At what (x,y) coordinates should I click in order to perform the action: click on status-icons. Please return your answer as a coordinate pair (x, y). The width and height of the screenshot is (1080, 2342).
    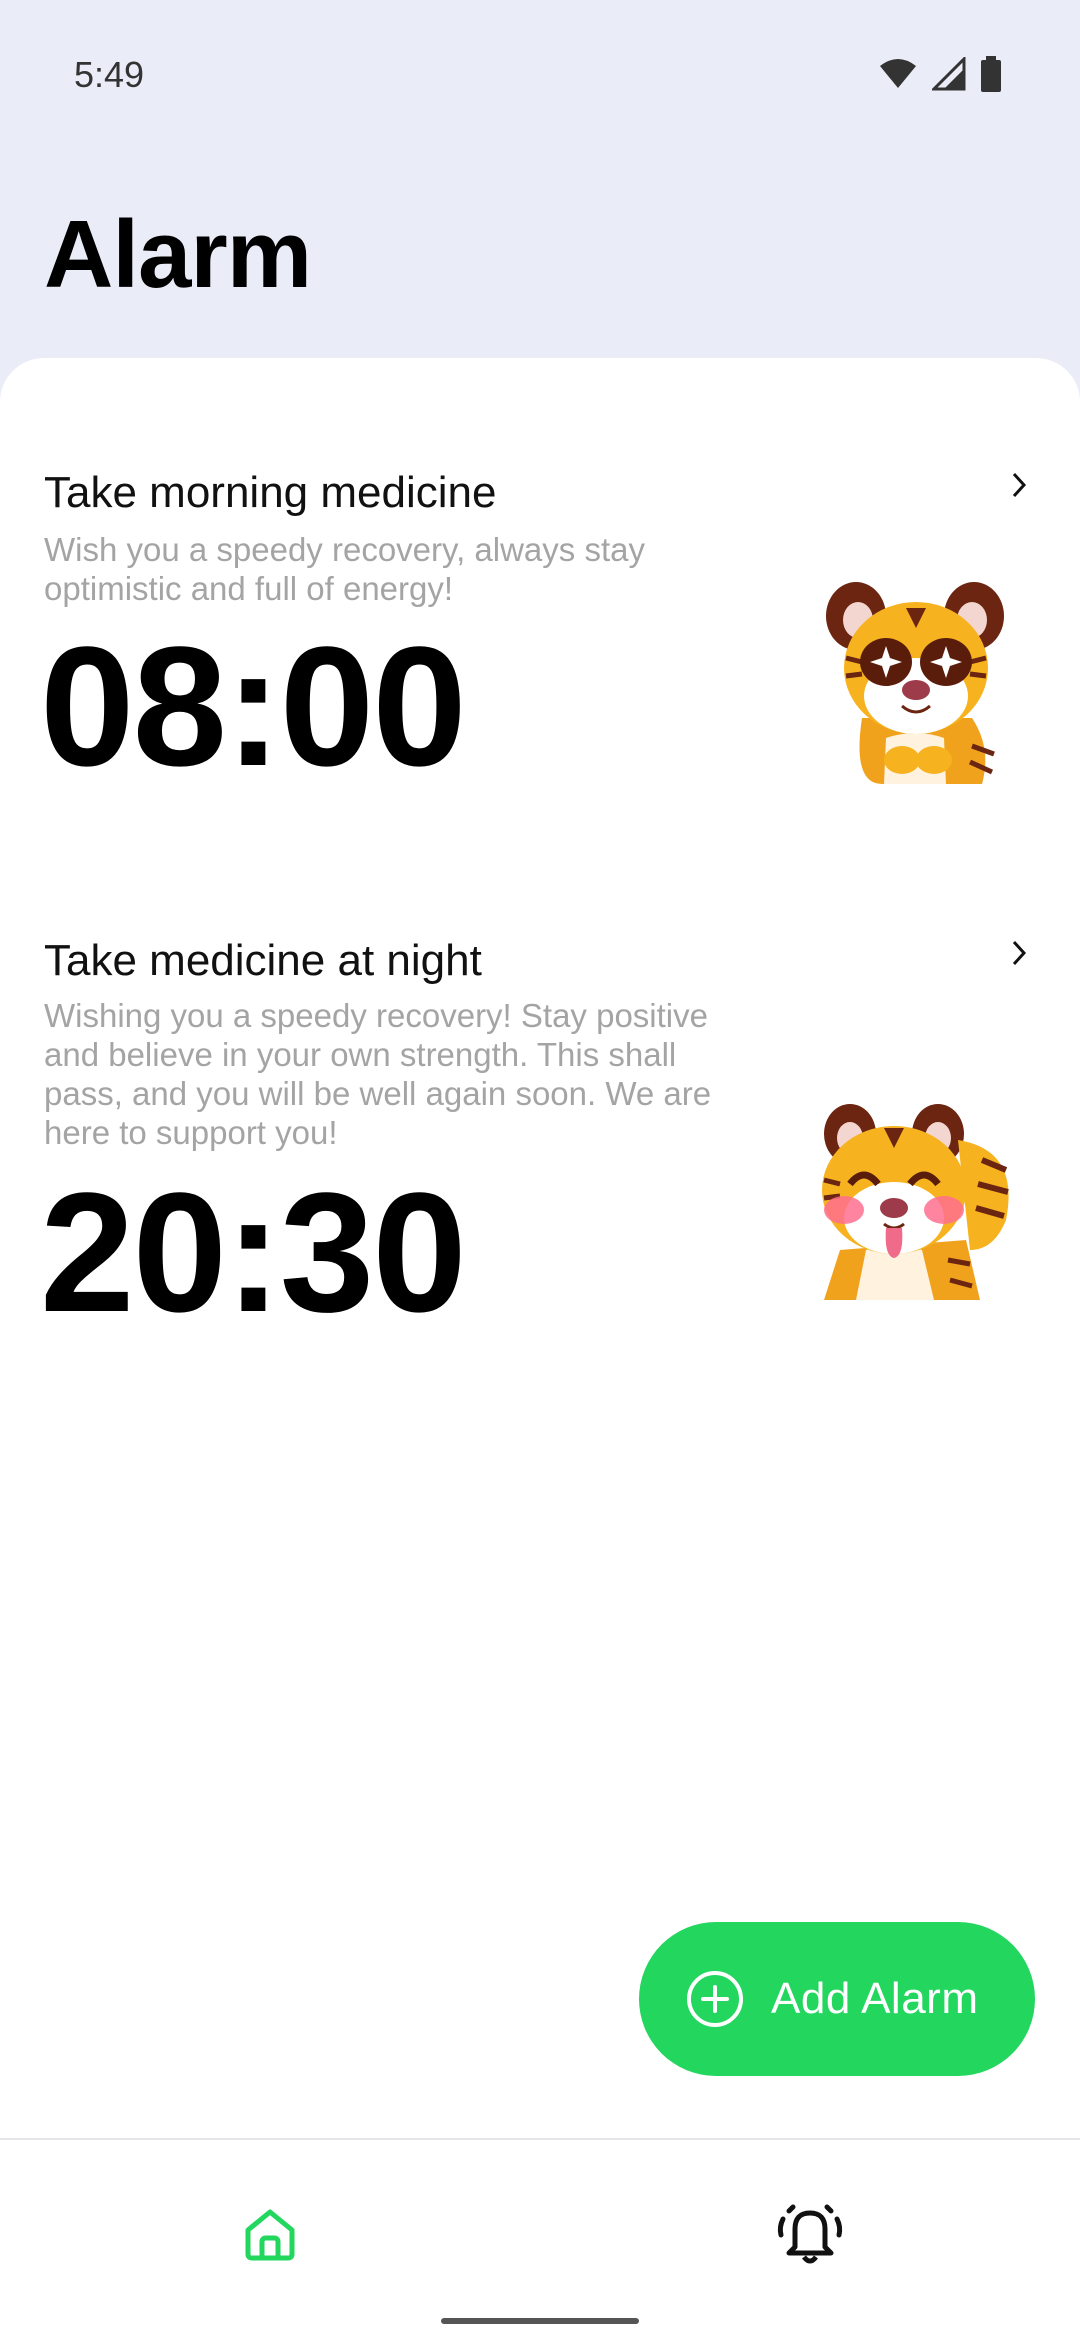
    Looking at the image, I should click on (940, 74).